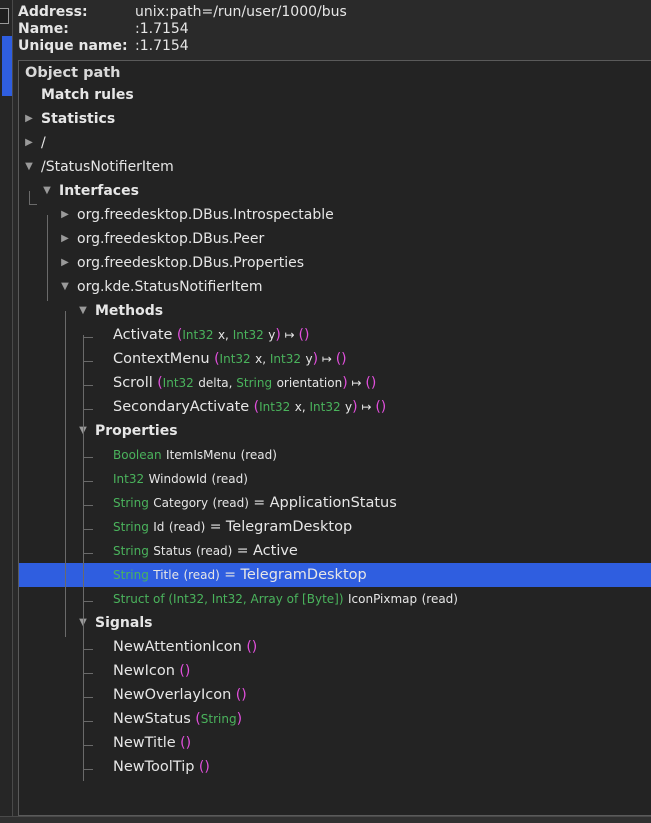 Image resolution: width=651 pixels, height=823 pixels. Describe the element at coordinates (335, 551) in the screenshot. I see `property-item: String Status (read) = Active` at that location.